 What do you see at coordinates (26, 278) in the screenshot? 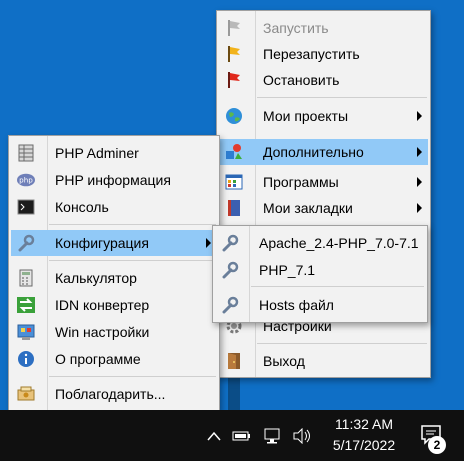
I see `calculator-icon` at bounding box center [26, 278].